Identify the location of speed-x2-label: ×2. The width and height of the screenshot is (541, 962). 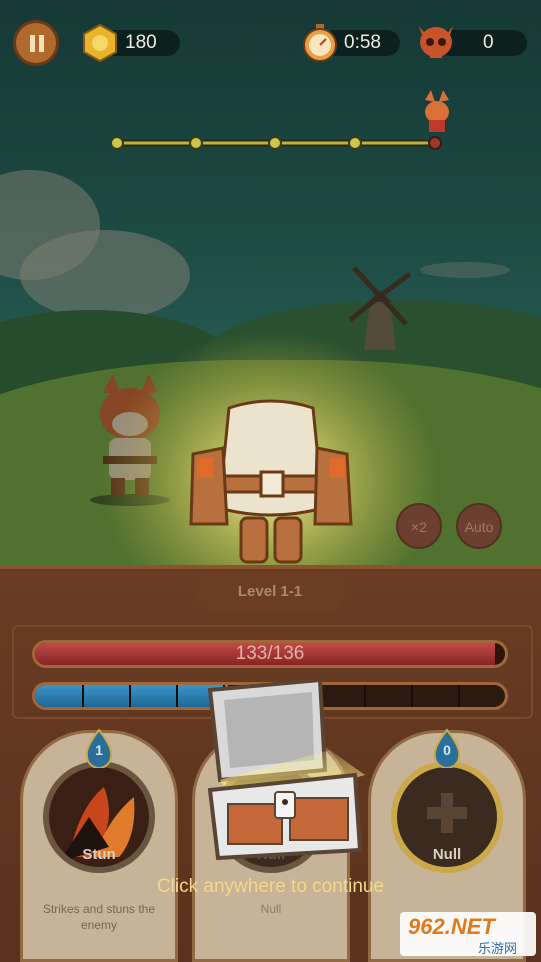
(419, 527).